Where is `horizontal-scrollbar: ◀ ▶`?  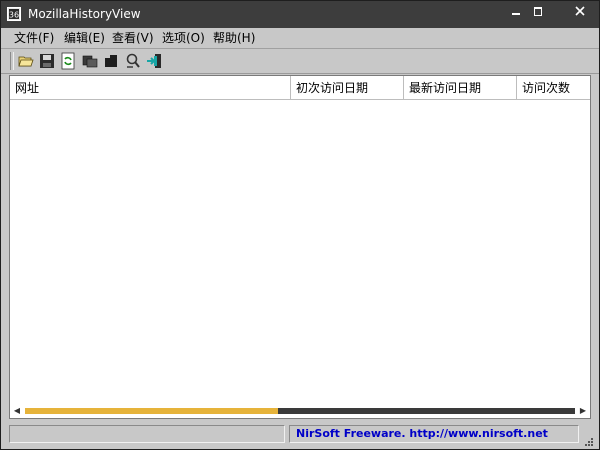 horizontal-scrollbar: ◀ ▶ is located at coordinates (300, 411).